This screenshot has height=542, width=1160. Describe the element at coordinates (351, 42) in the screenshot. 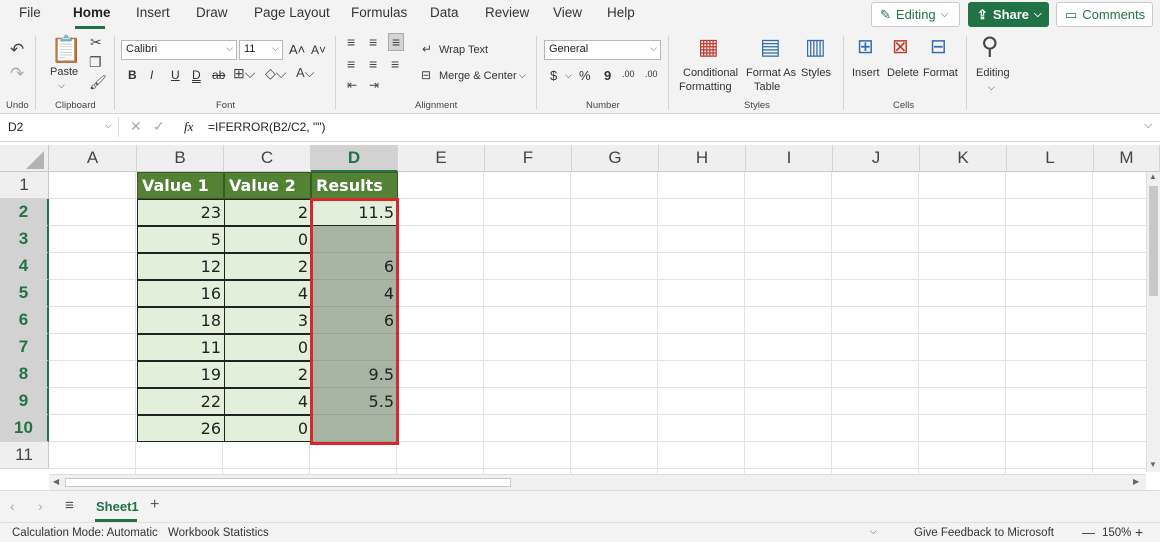

I see `align-top-icon: ≡` at that location.